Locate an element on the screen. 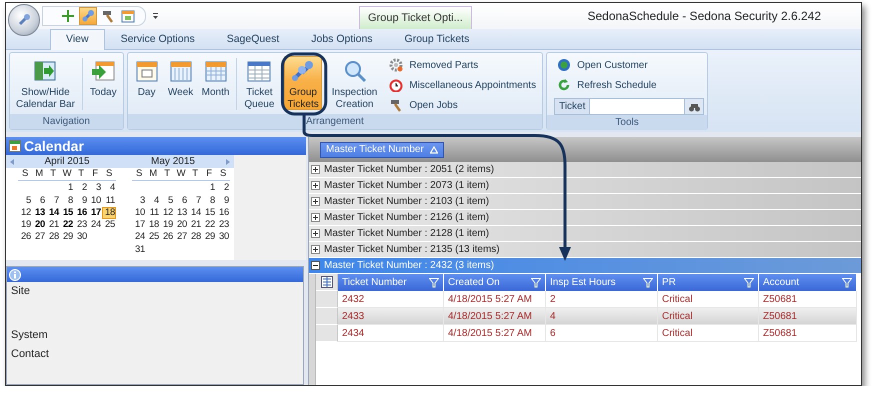 The width and height of the screenshot is (886, 401). table-row: 2433 4/18/2015 5:27 AM 4 Critical Z50681 is located at coordinates (588, 316).